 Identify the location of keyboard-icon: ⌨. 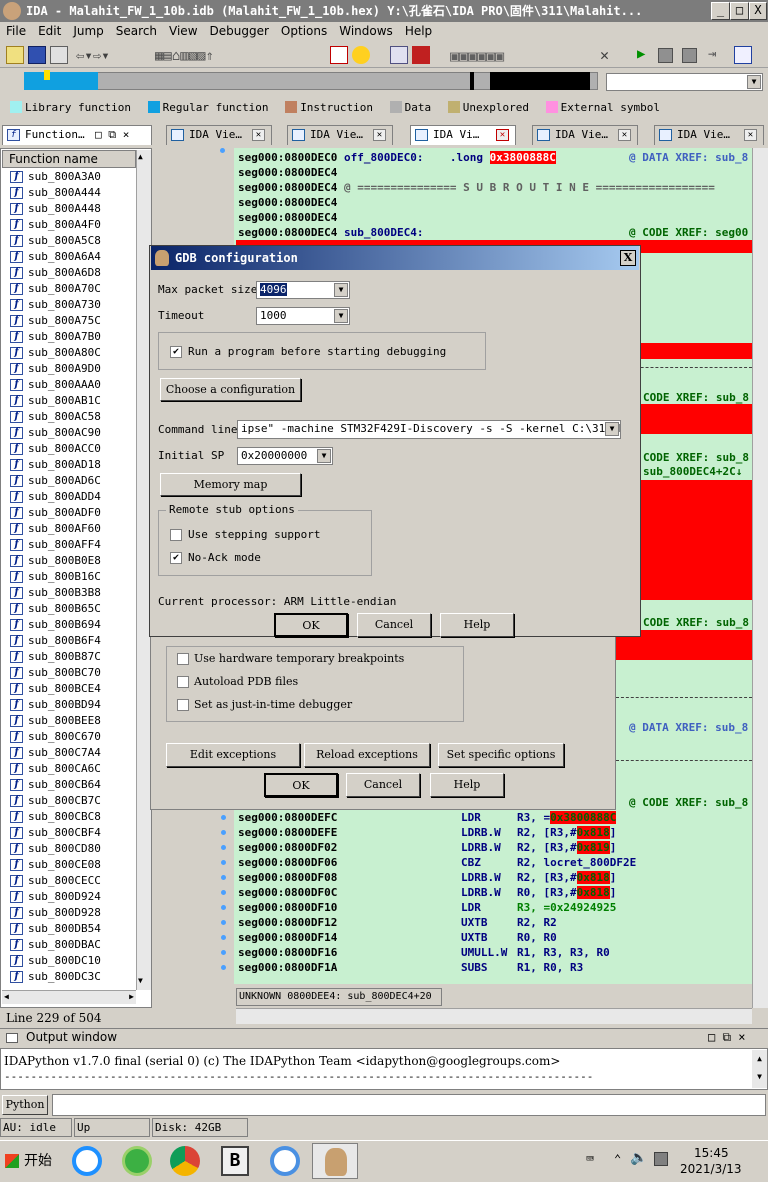
(590, 1159).